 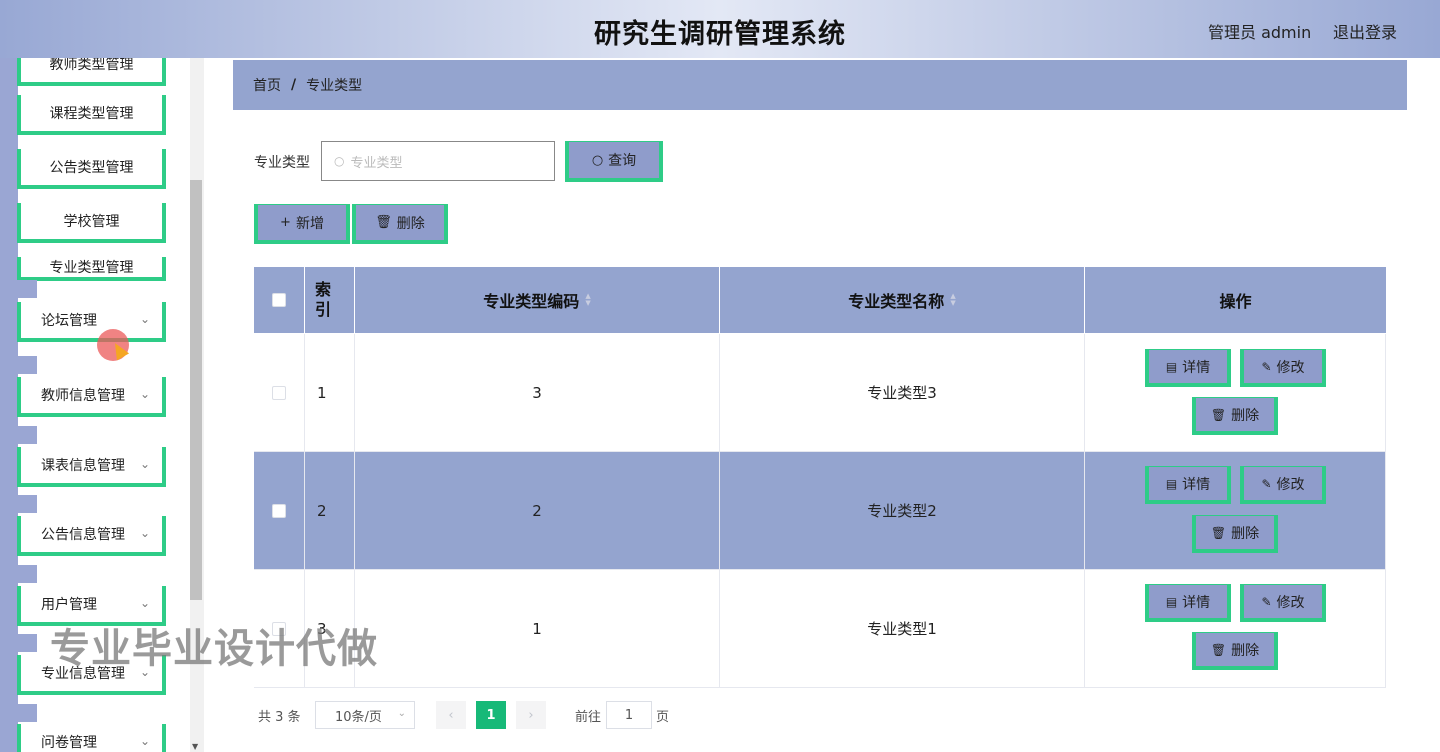 I want to click on header-name: 专业类型名称 ▲ ▼, so click(x=902, y=300).